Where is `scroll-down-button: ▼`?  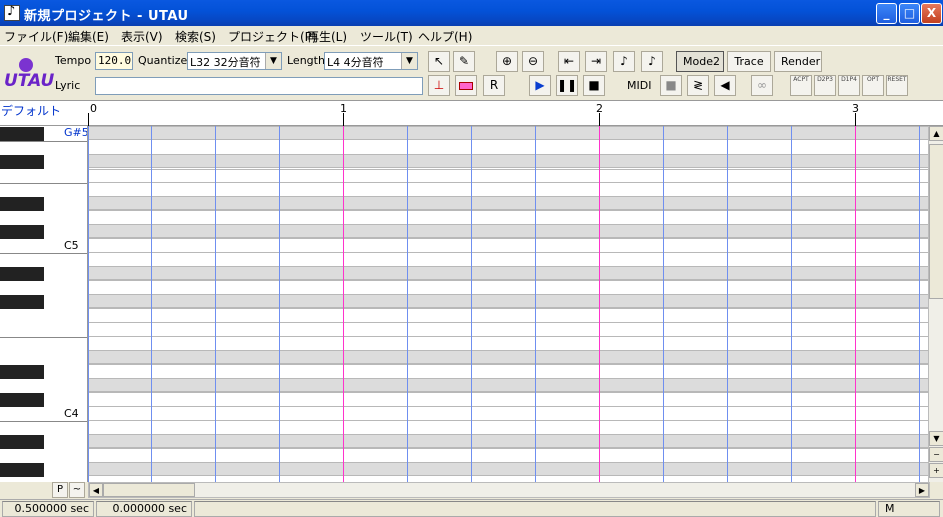
scroll-down-button: ▼ is located at coordinates (936, 438).